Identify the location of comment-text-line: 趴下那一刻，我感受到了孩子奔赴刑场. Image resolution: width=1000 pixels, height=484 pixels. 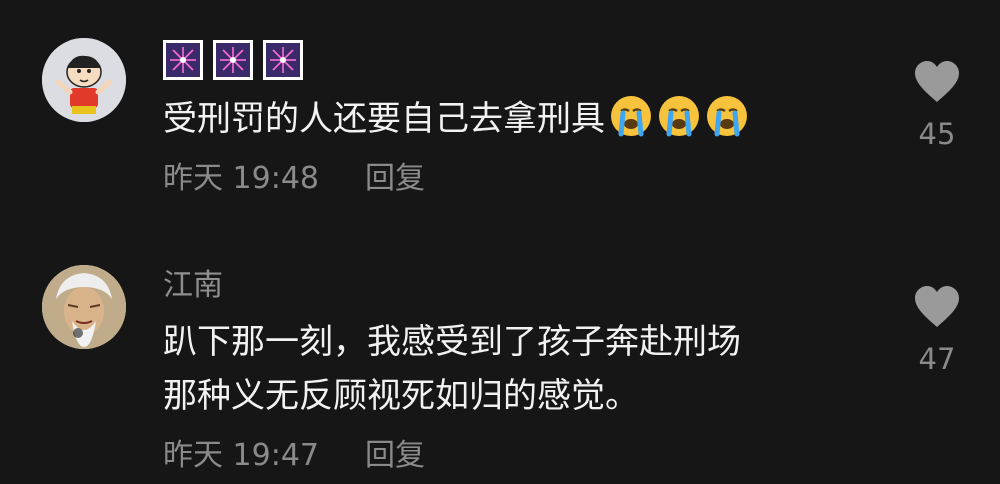
(452, 342).